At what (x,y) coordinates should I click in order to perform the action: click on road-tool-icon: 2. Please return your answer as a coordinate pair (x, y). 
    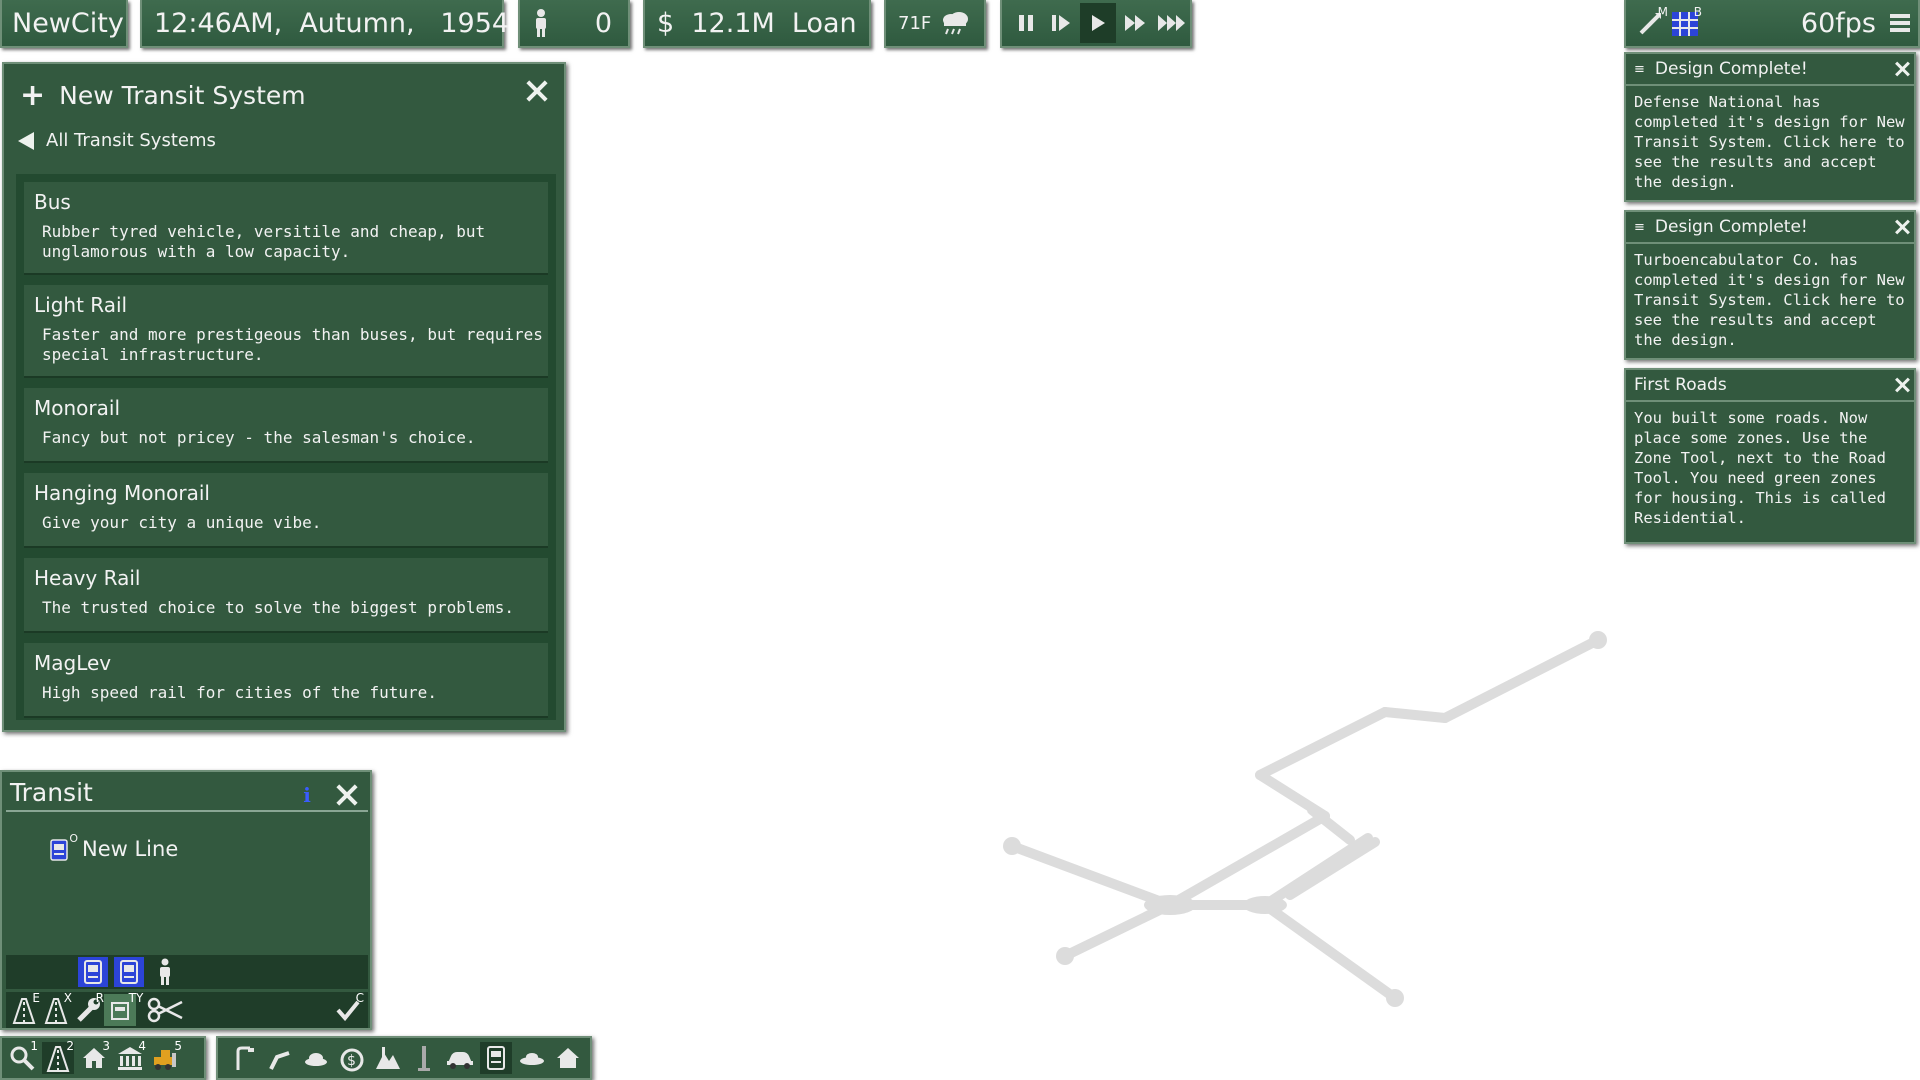
    Looking at the image, I should click on (58, 1056).